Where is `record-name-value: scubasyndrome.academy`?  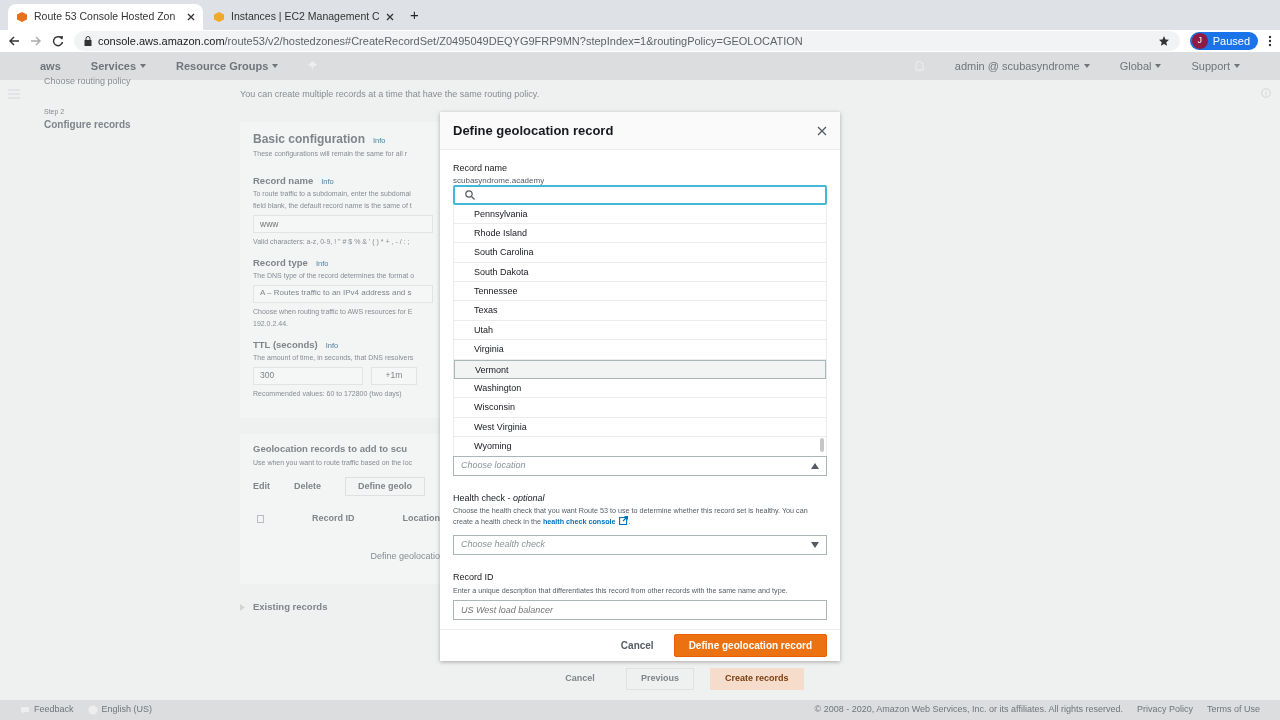 record-name-value: scubasyndrome.academy is located at coordinates (499, 180).